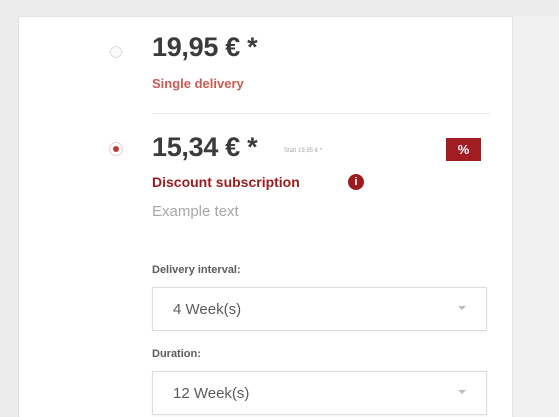  What do you see at coordinates (205, 147) in the screenshot?
I see `subscription-price: 15,34 € *` at bounding box center [205, 147].